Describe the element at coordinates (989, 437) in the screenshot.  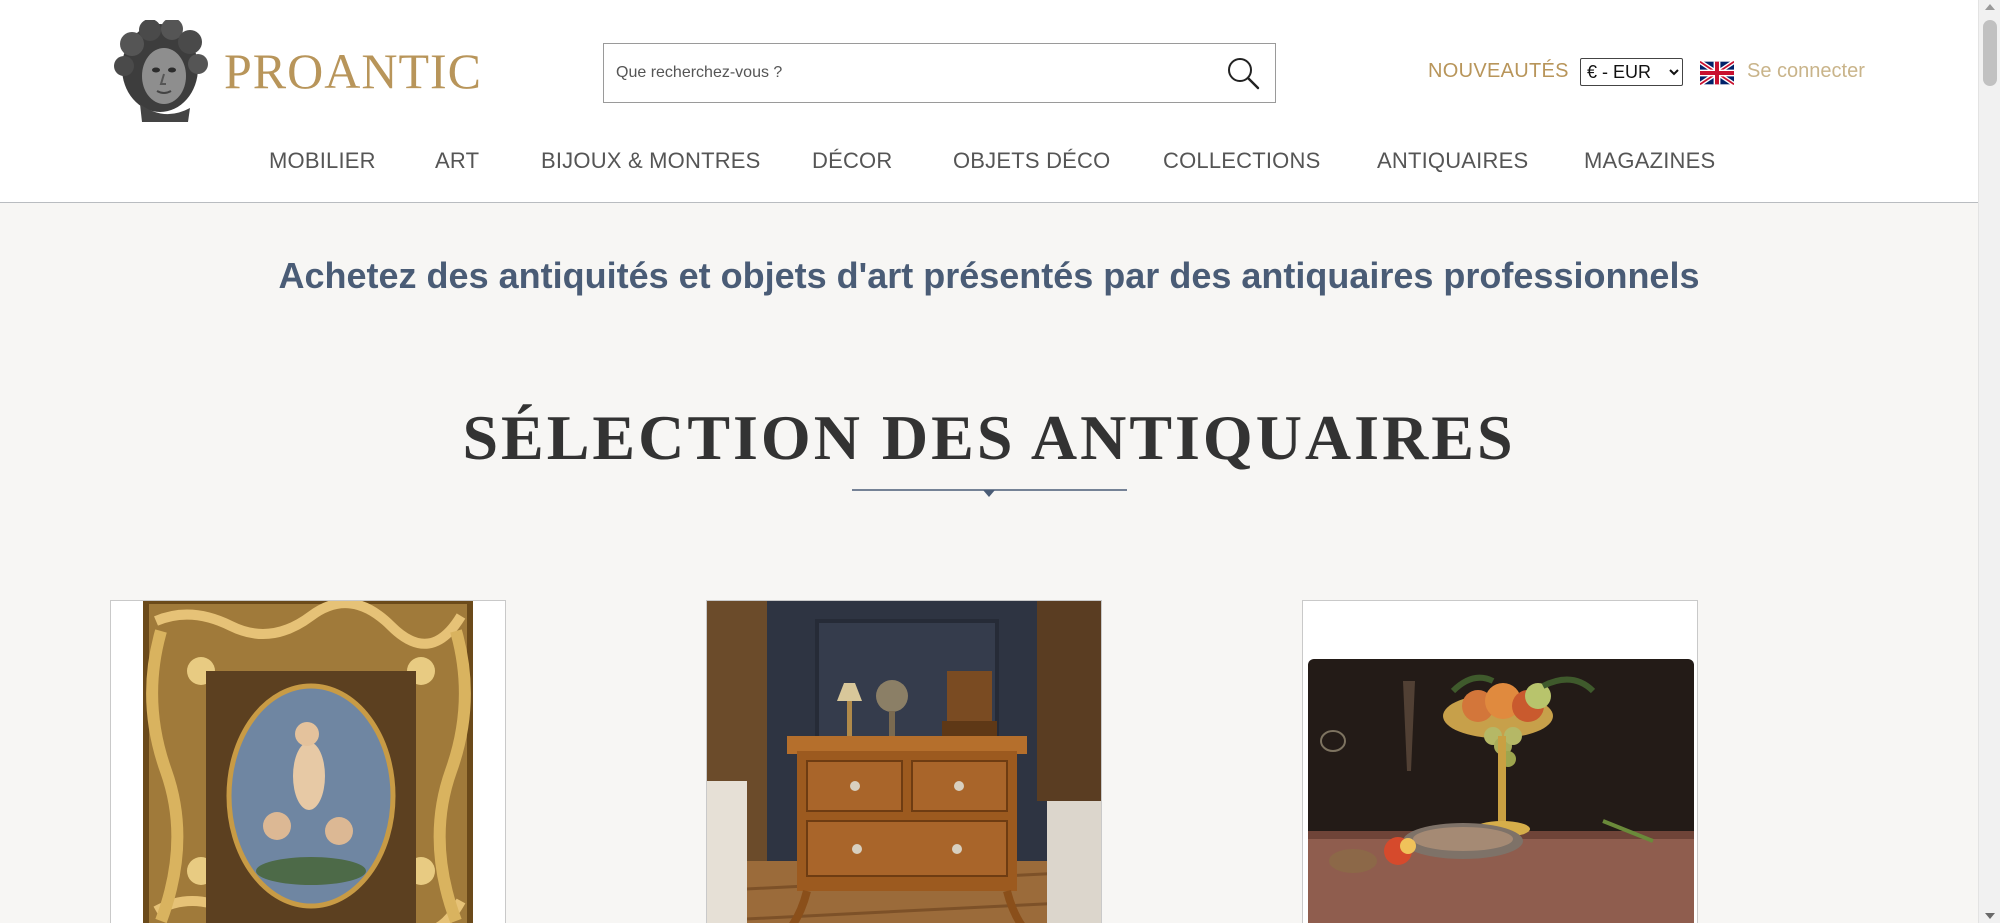
I see `section-title: SÉLECTION DES ANTIQUAIRES` at that location.